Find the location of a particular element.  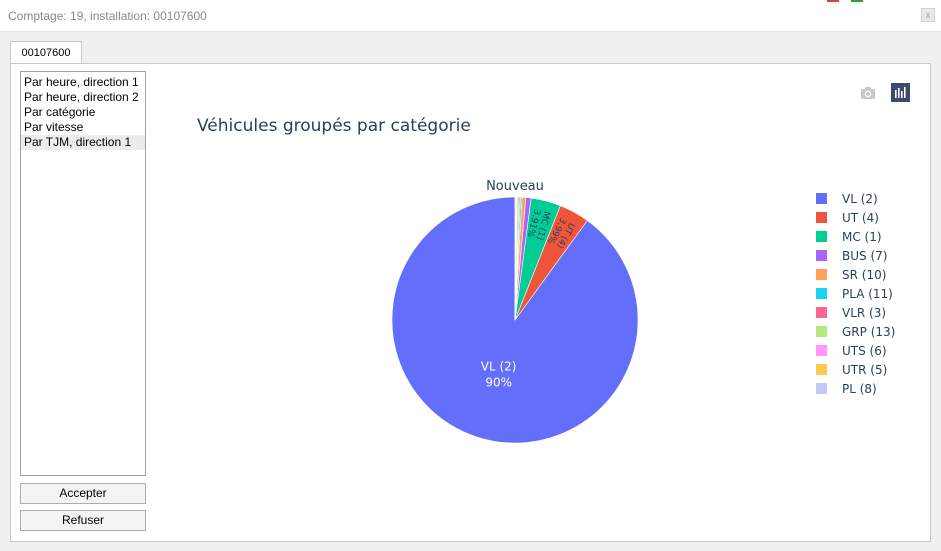

title-accent-red is located at coordinates (833, 1).